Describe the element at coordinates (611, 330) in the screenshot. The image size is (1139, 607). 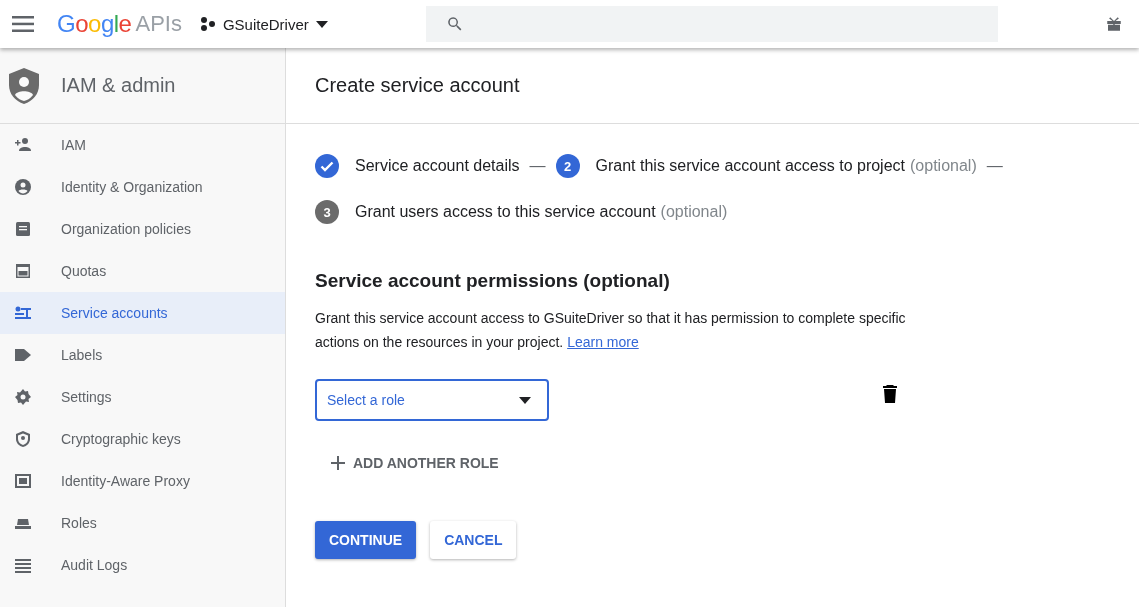
I see `description-text: Grant this service account access to GSuiteDriver so that it has permission to complete specific actions on the resources in your project. Learn more` at that location.